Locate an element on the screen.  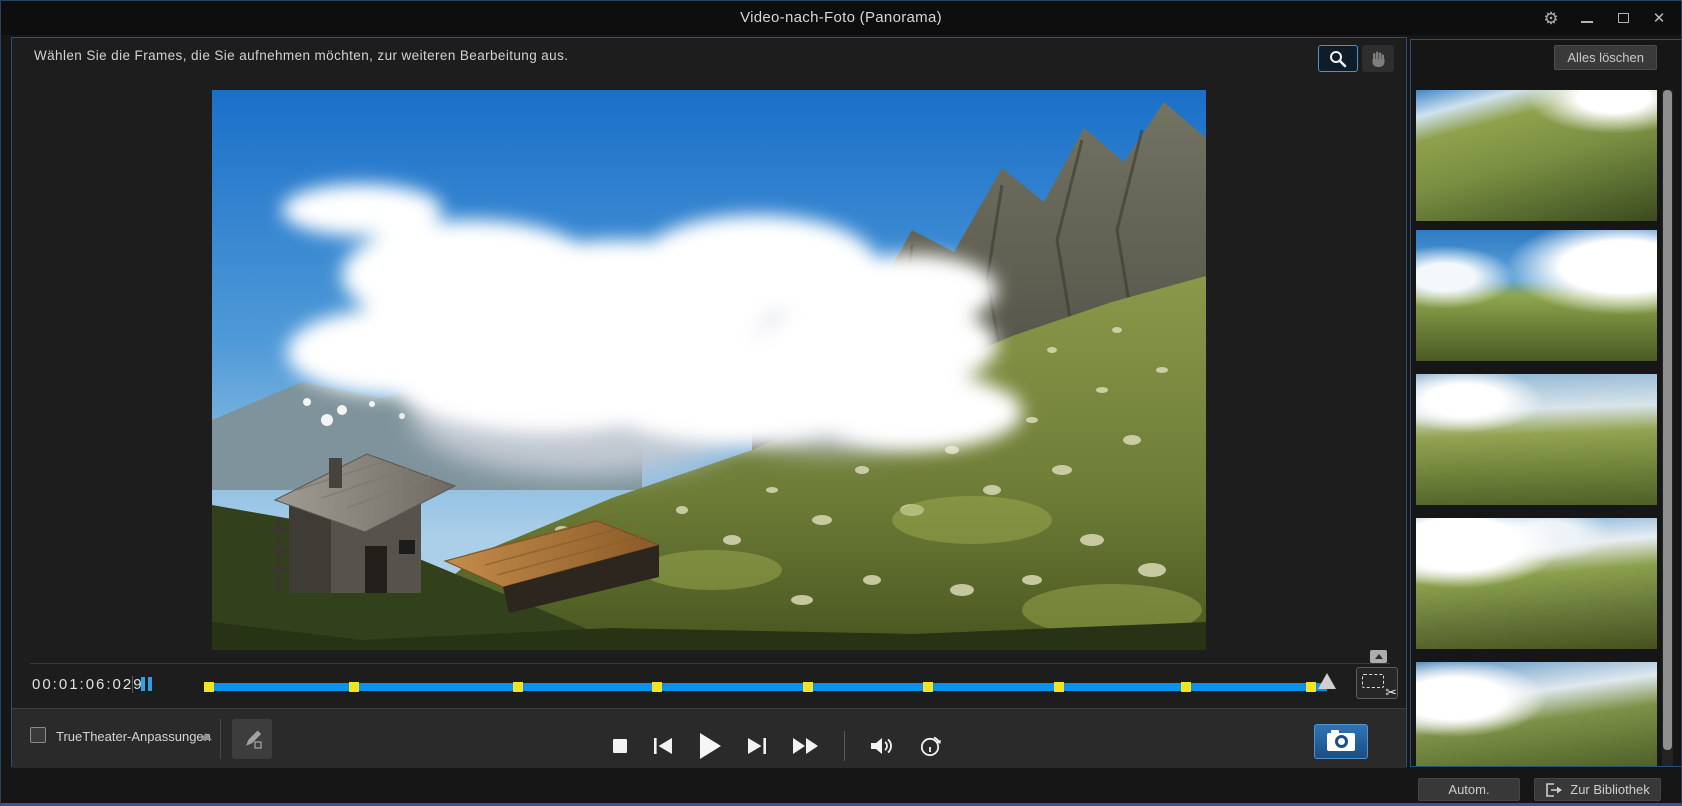
truetheater-expander-icon is located at coordinates (206, 736).